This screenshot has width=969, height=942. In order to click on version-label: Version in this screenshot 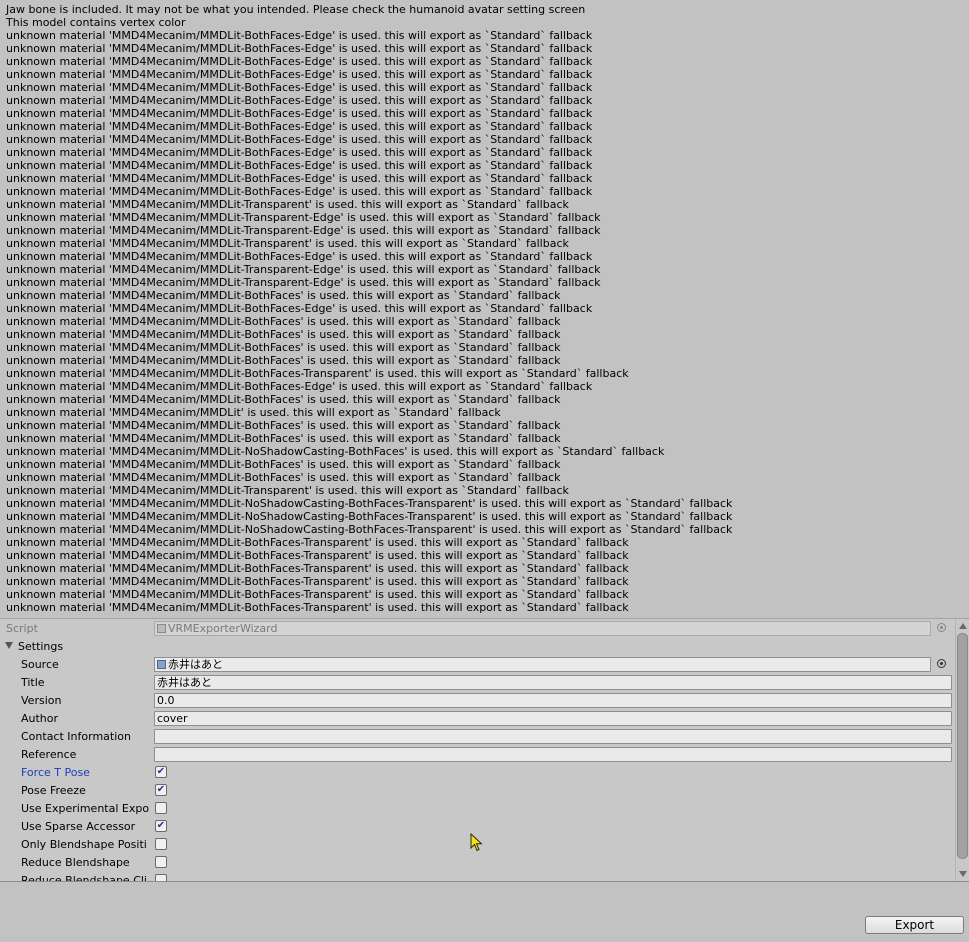, I will do `click(41, 700)`.